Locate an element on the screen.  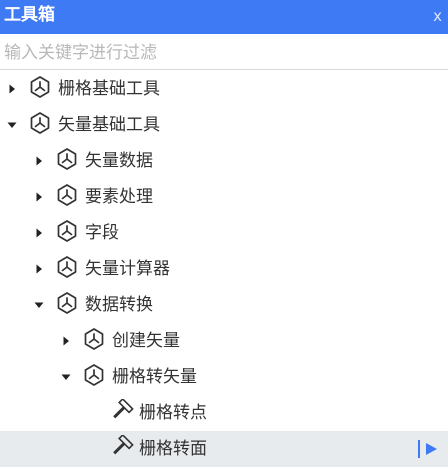
window-title: 工具箱 is located at coordinates (29, 15).